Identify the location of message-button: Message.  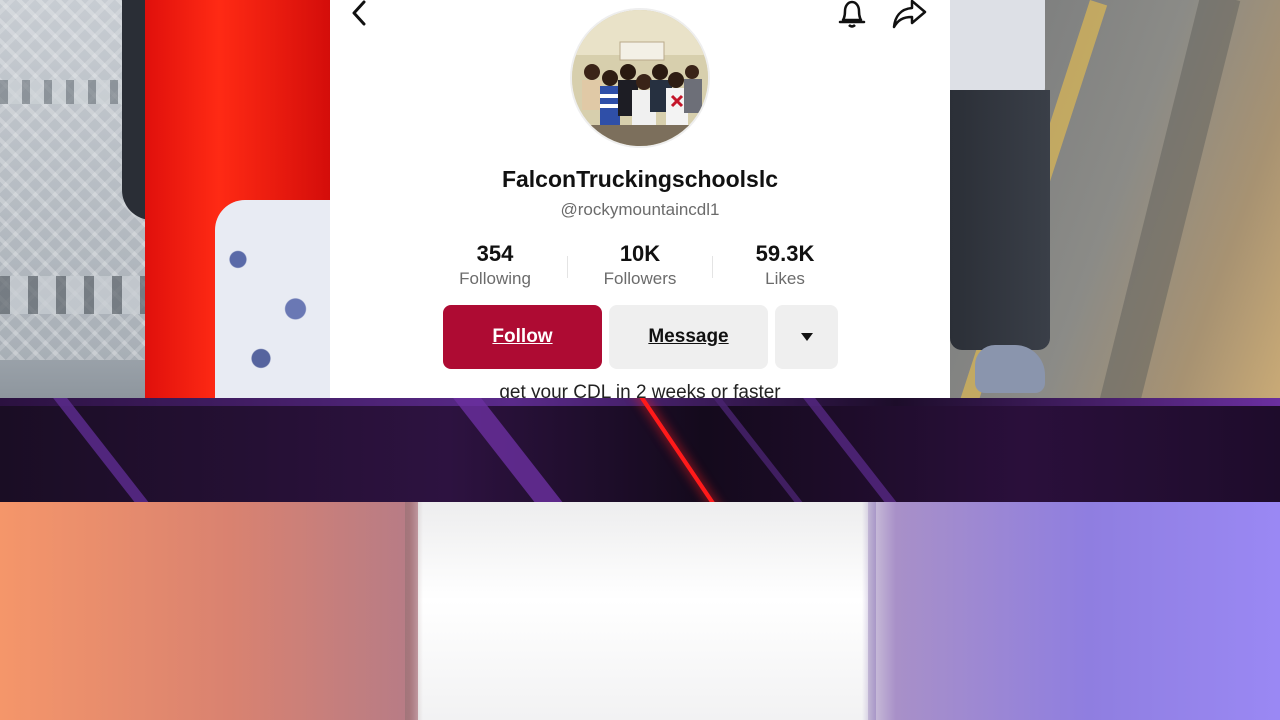
(688, 337).